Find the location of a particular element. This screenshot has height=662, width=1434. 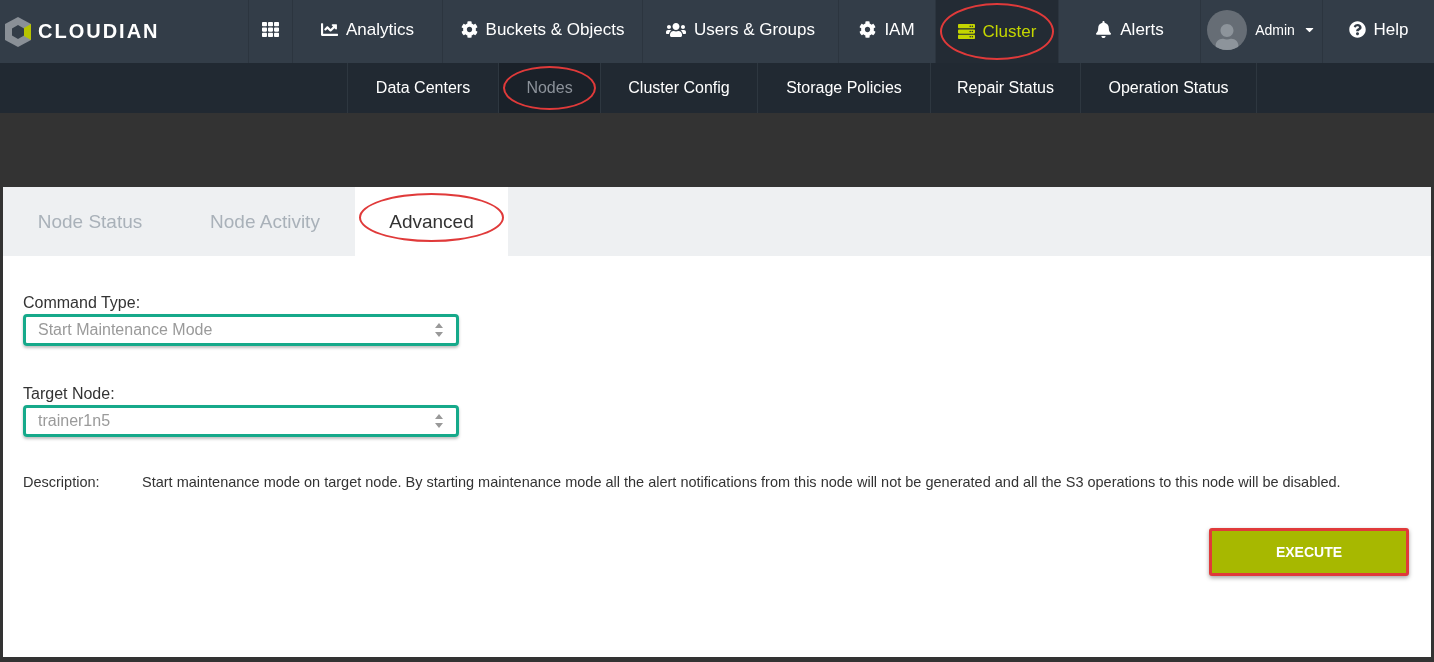

line-chart-icon is located at coordinates (329, 29).